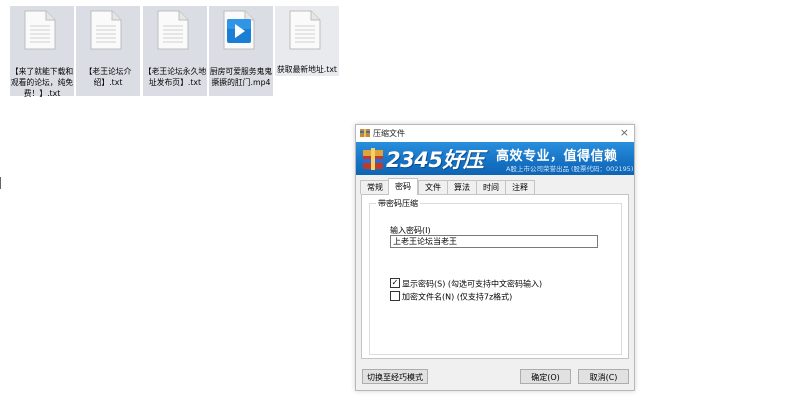 This screenshot has width=800, height=419. Describe the element at coordinates (175, 77) in the screenshot. I see `file-name: 【老王论坛永久地址发布页】.txt` at that location.